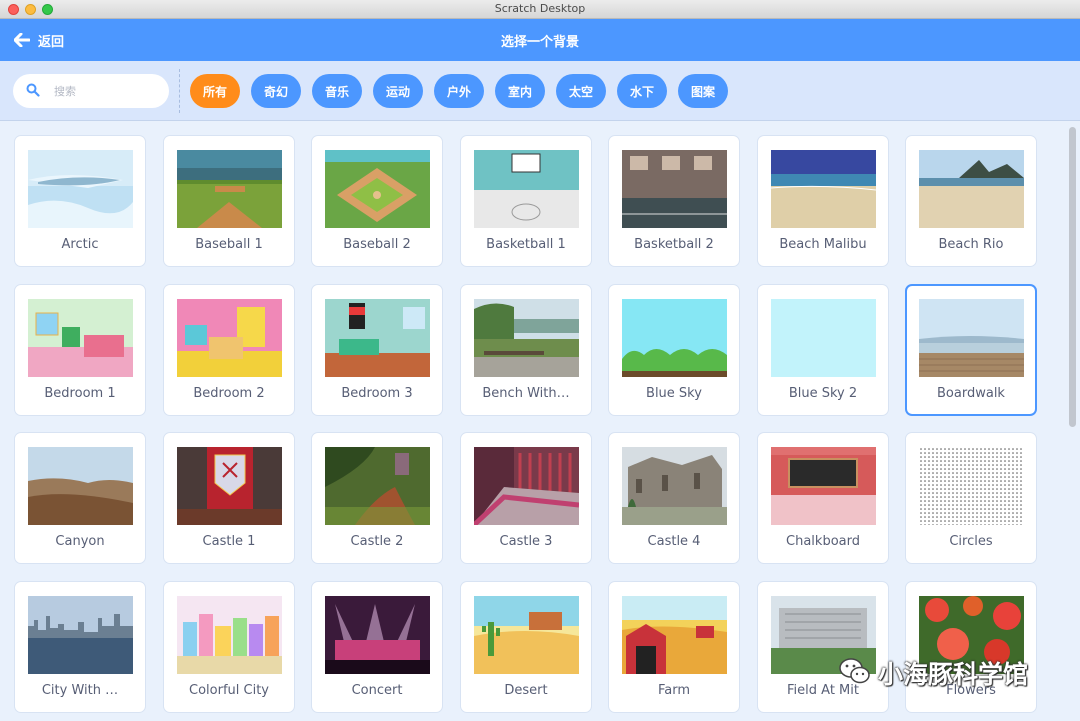 The height and width of the screenshot is (721, 1080). I want to click on backdrop-card: Flowers, so click(971, 647).